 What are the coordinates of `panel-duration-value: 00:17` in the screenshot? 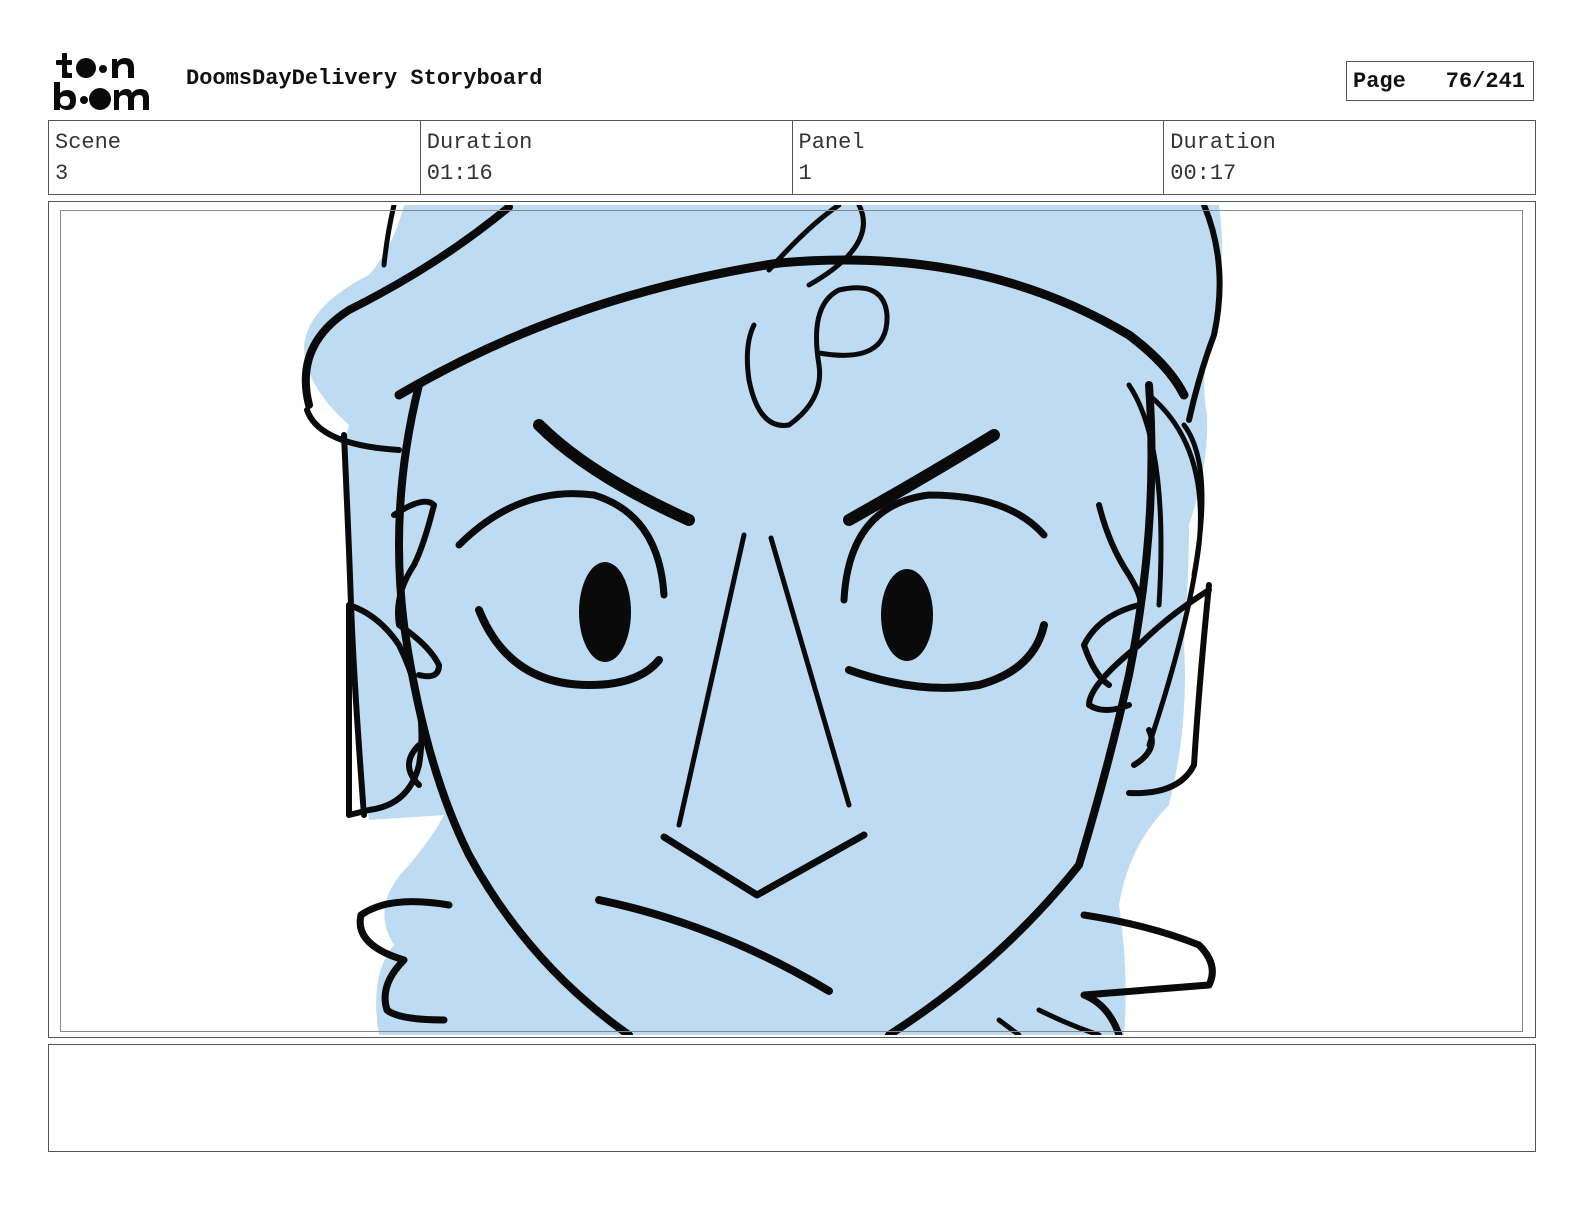 It's located at (1203, 173).